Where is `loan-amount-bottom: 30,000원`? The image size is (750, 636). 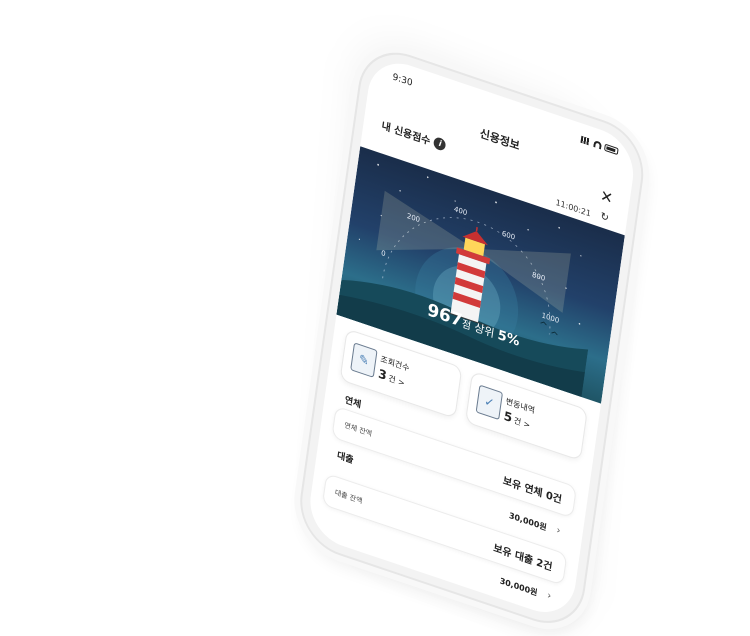
loan-amount-bottom: 30,000원 is located at coordinates (518, 587).